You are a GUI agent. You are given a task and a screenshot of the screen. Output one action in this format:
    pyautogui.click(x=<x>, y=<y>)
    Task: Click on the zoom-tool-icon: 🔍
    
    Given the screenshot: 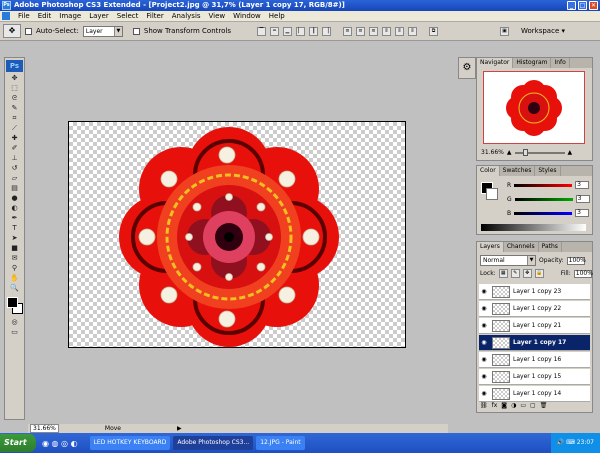 What is the action you would take?
    pyautogui.click(x=14, y=288)
    